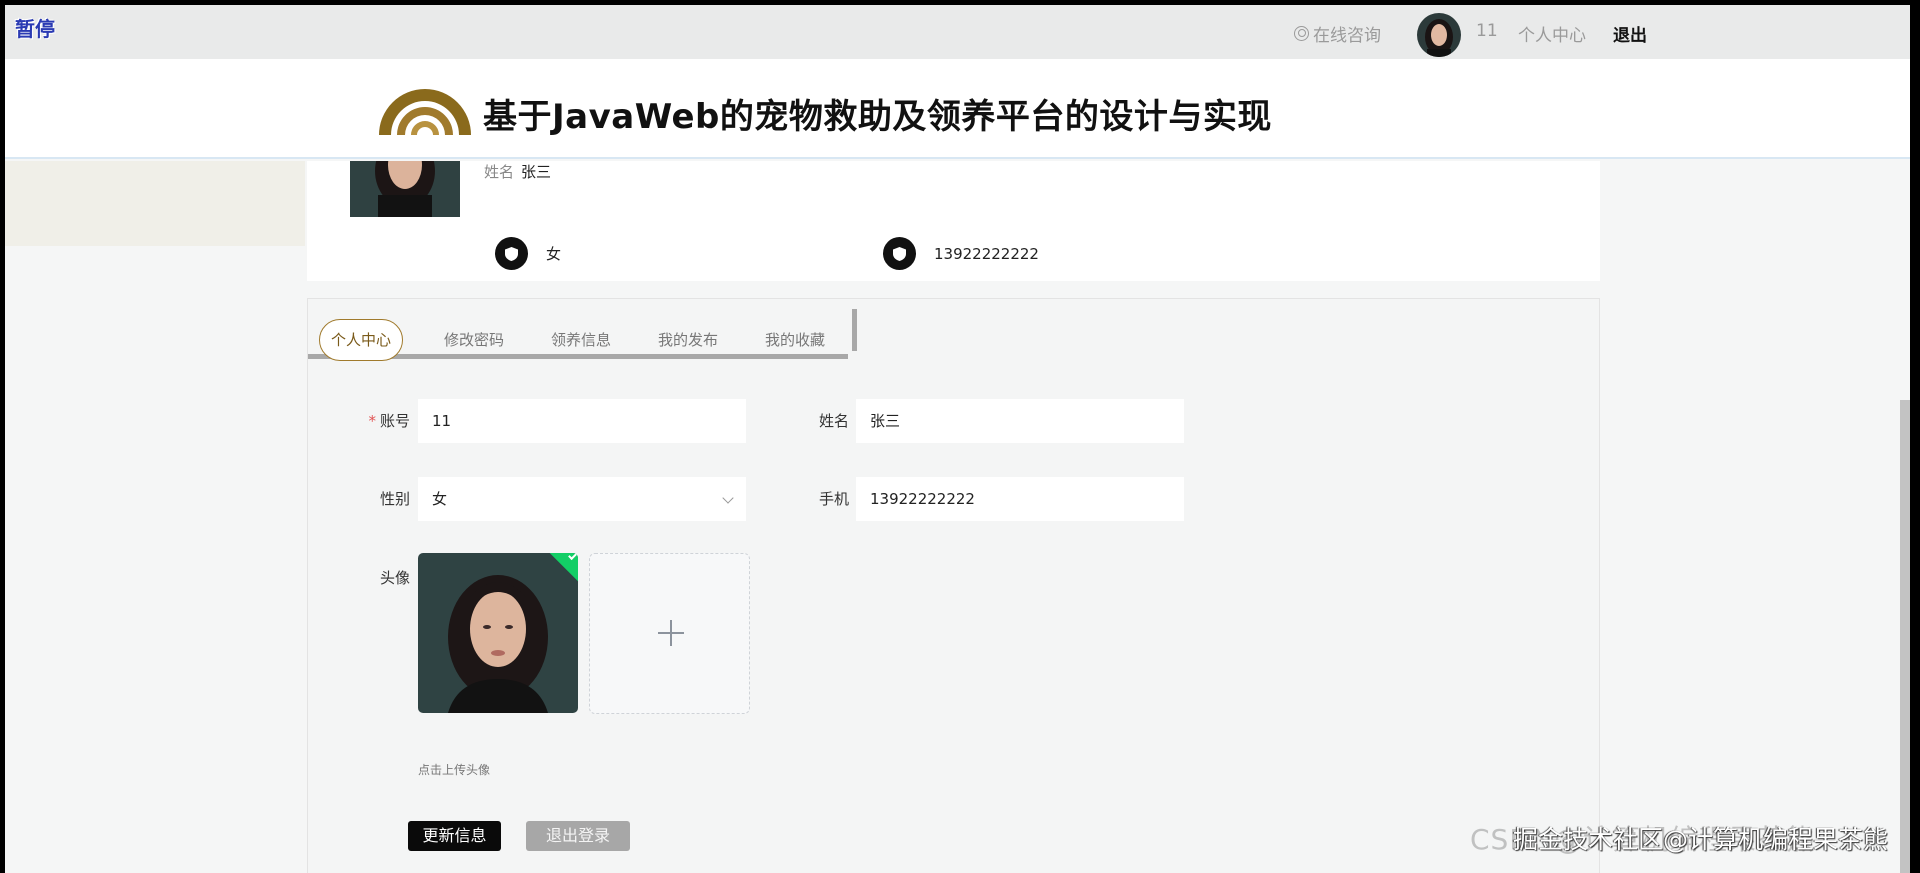  What do you see at coordinates (581, 340) in the screenshot?
I see `tab-adoption-info: 领养信息` at bounding box center [581, 340].